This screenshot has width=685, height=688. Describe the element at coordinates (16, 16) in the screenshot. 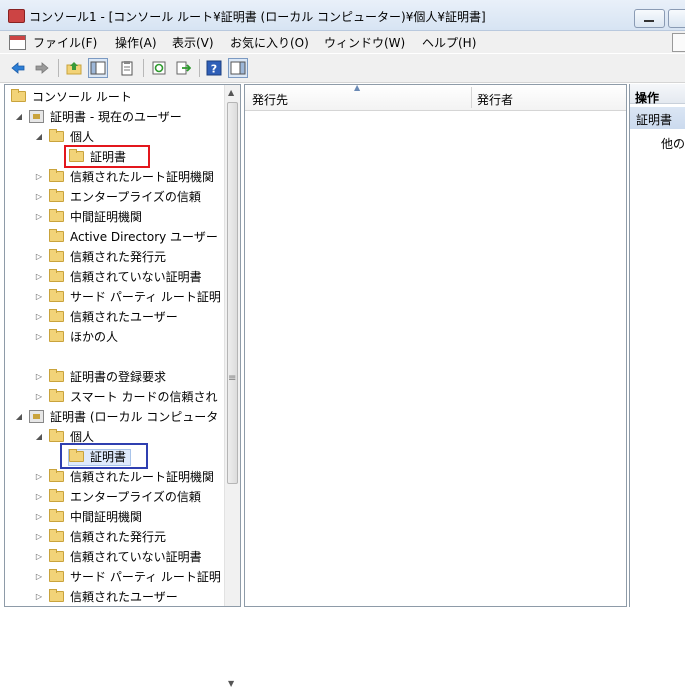

I see `mmc-app-icon` at that location.